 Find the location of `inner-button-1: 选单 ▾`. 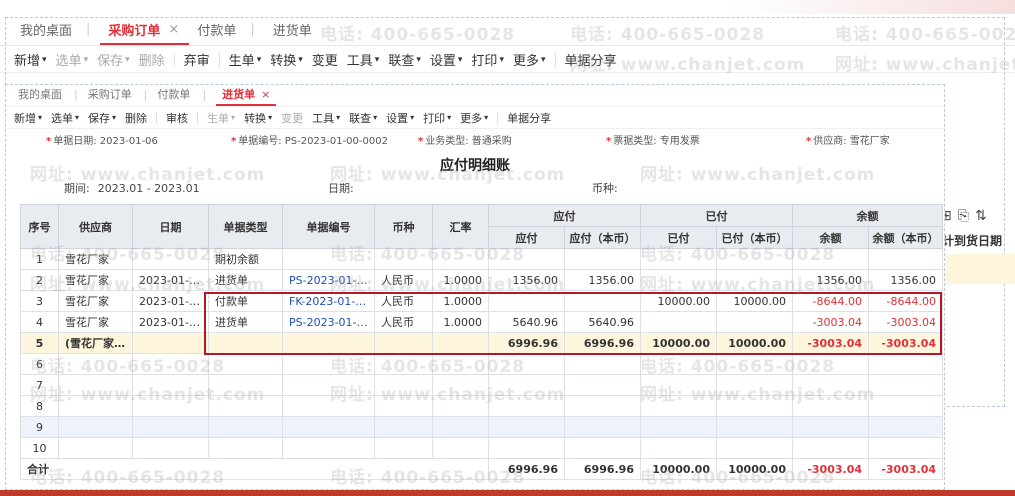

inner-button-1: 选单 ▾ is located at coordinates (69, 118).